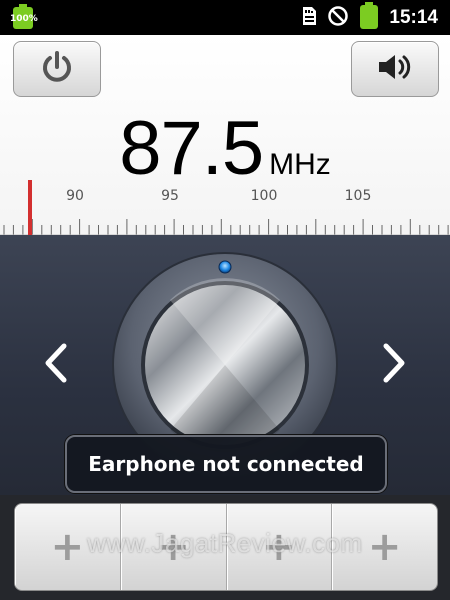 The width and height of the screenshot is (450, 600). I want to click on frequency-value: 87.5, so click(191, 148).